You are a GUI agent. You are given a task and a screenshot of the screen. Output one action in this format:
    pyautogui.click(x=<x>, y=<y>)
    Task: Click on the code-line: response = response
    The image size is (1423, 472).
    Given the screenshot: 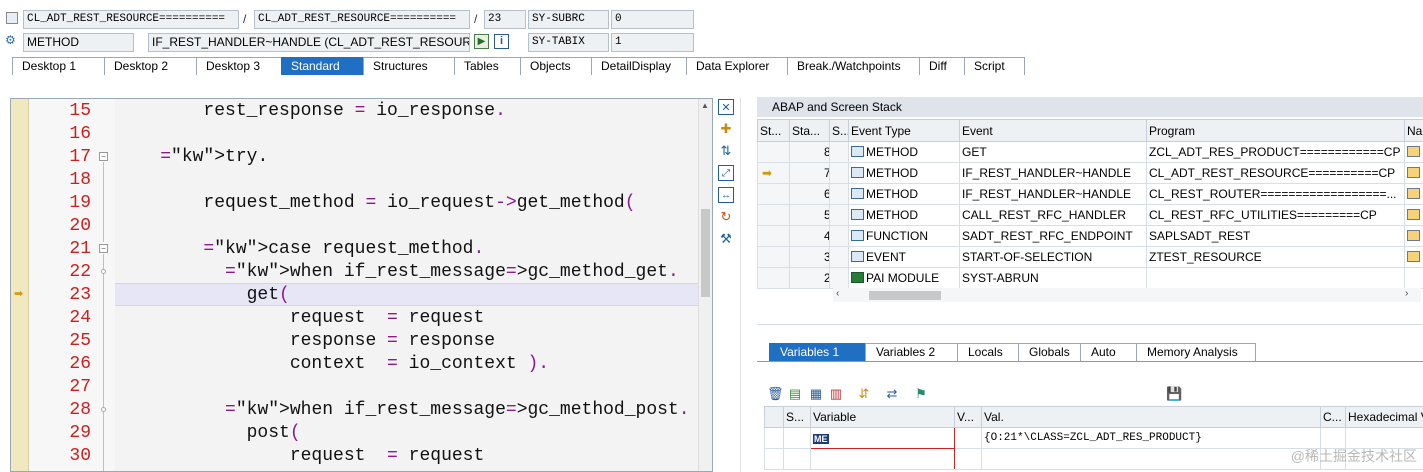 What is the action you would take?
    pyautogui.click(x=306, y=341)
    